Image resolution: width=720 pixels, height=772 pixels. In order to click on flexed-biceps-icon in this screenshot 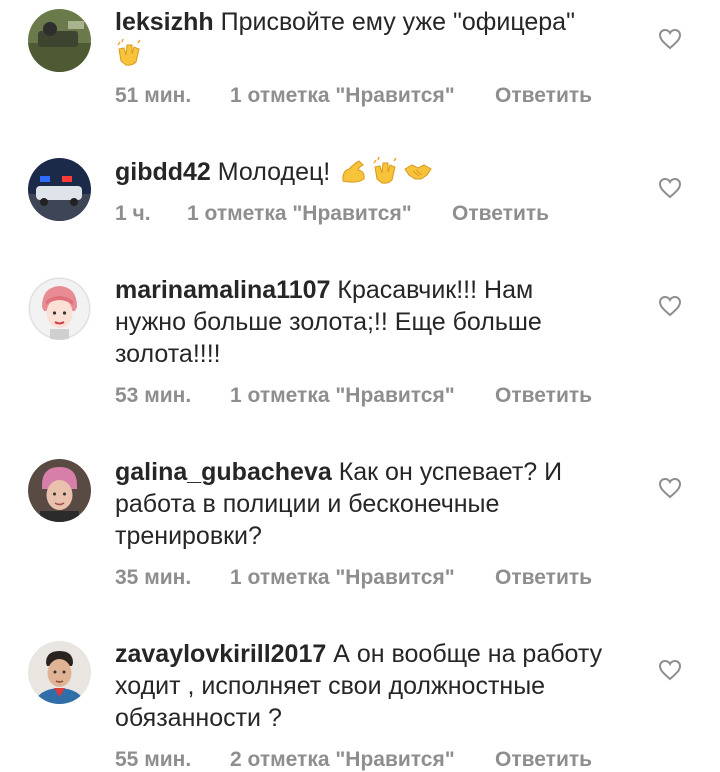, I will do `click(353, 171)`.